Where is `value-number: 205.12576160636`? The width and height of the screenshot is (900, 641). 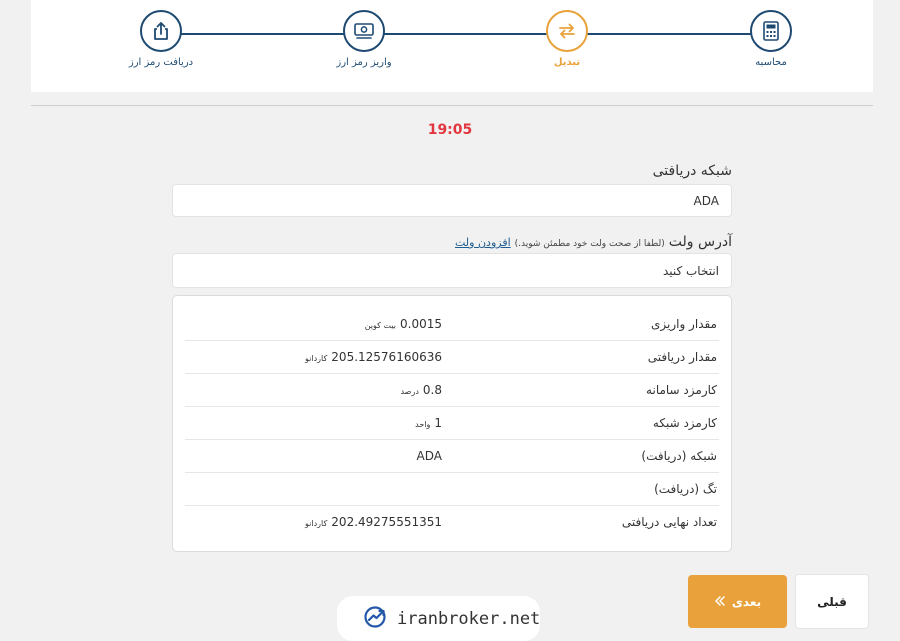
value-number: 205.12576160636 is located at coordinates (386, 357).